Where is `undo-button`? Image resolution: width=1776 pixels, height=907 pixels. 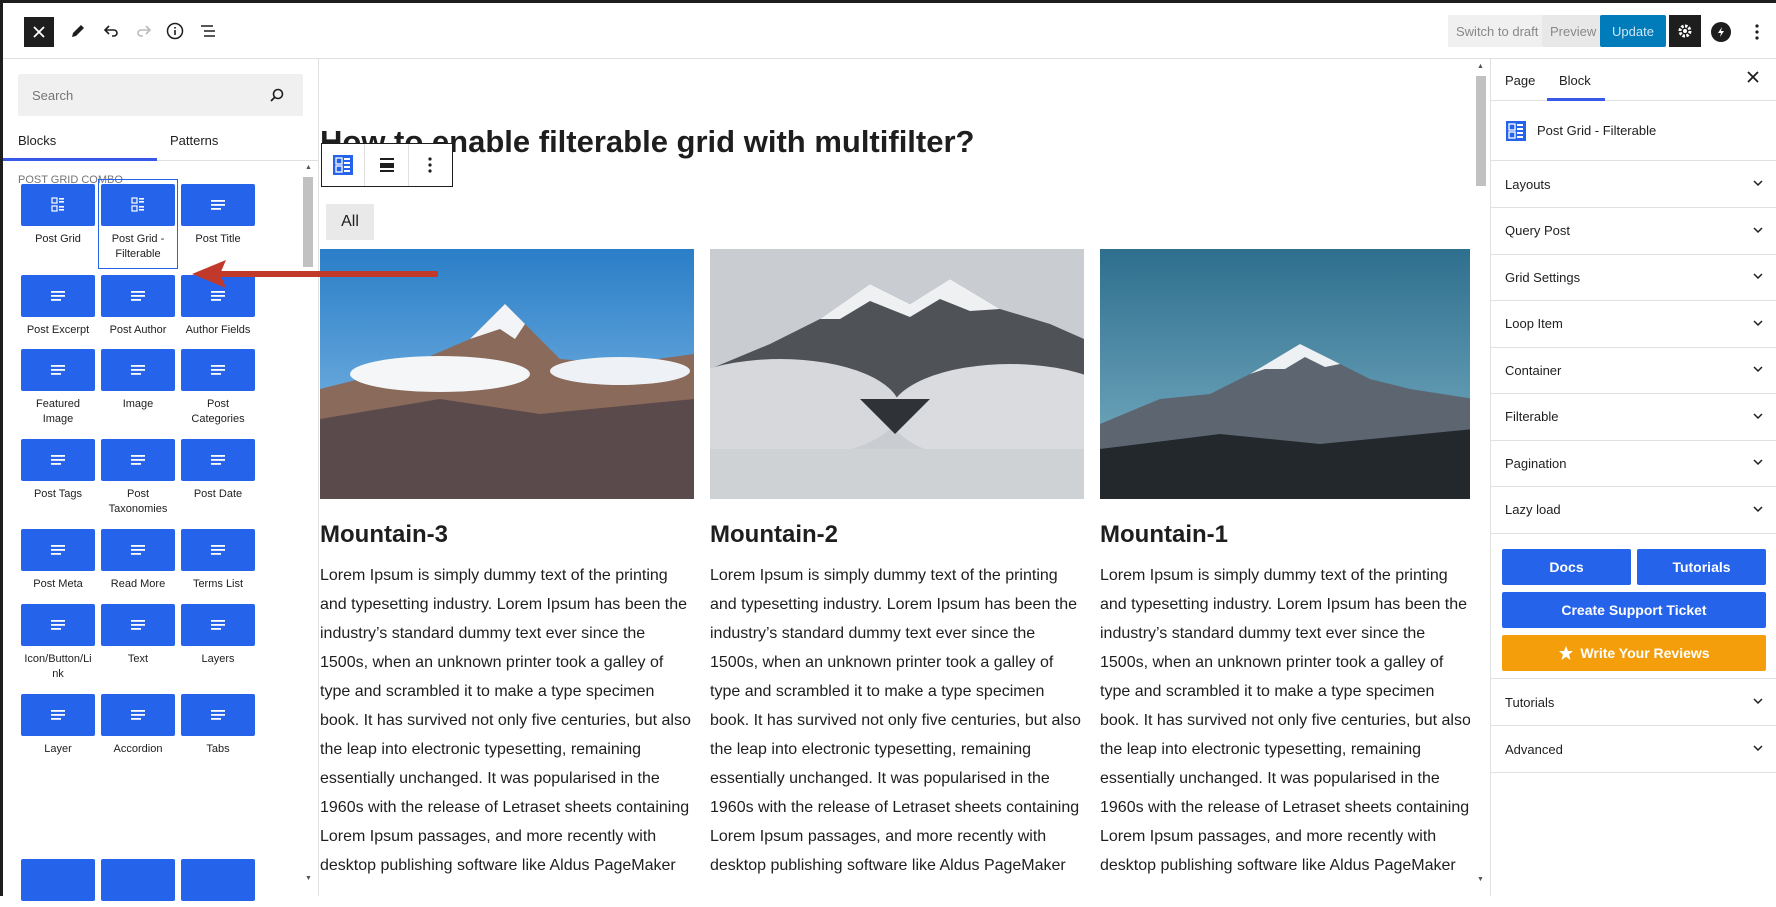
undo-button is located at coordinates (111, 31).